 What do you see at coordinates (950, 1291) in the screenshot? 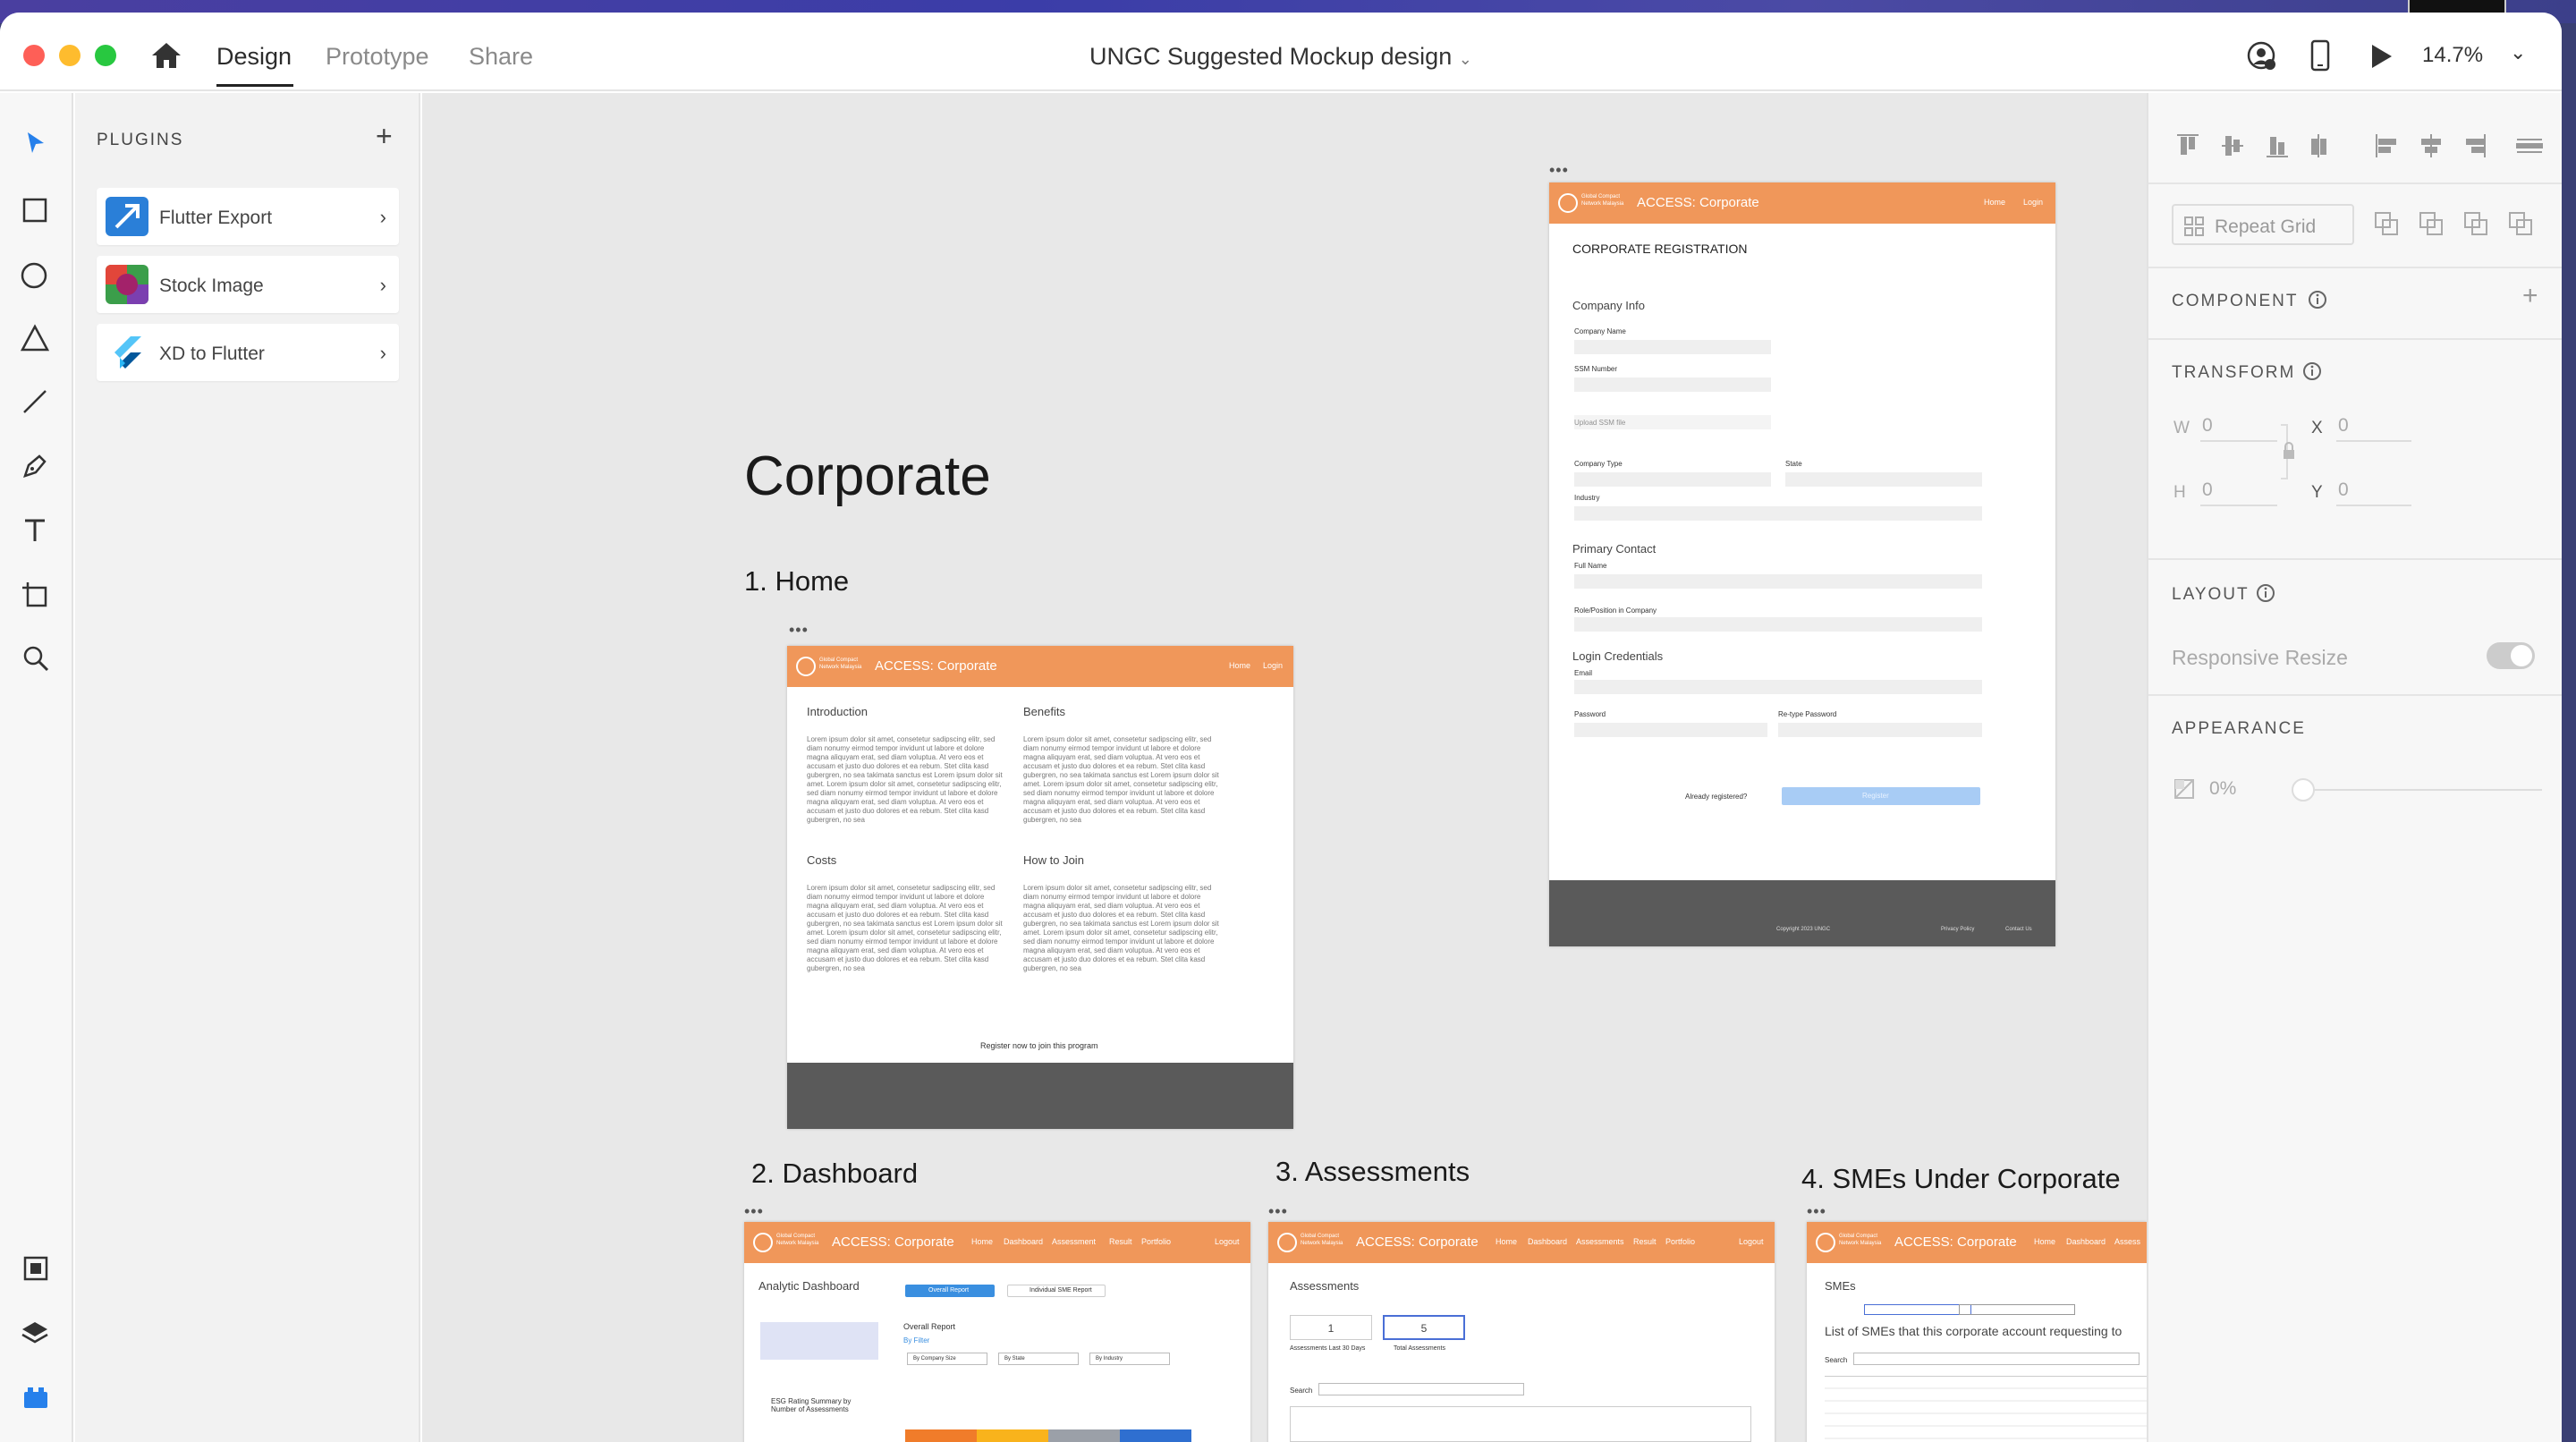
I see `tab-overall-report: Overall Report` at bounding box center [950, 1291].